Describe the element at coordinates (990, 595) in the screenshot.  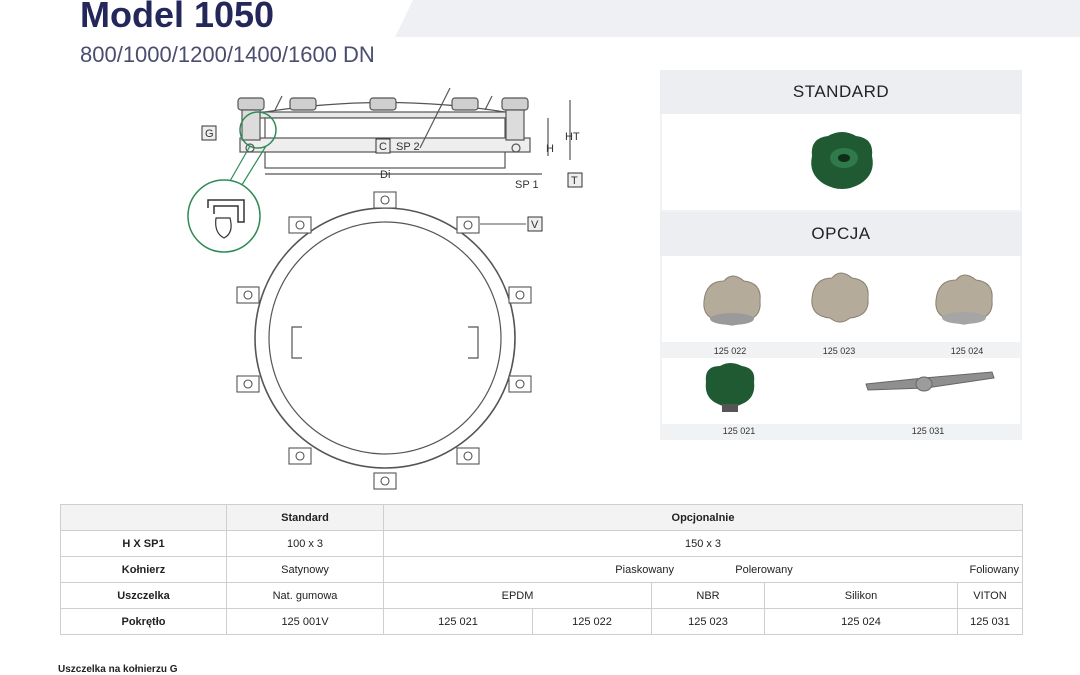
I see `table-cell: VITON` at that location.